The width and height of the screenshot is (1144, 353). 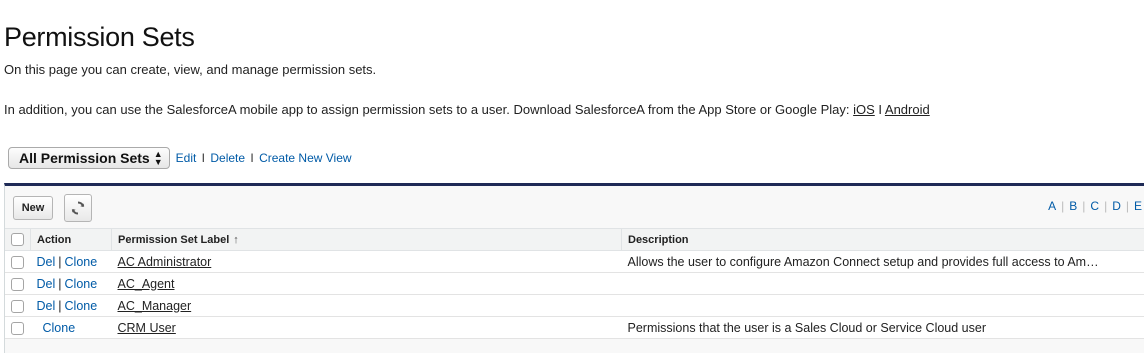 What do you see at coordinates (1116, 206) in the screenshot?
I see `alpha-filter-d: D` at bounding box center [1116, 206].